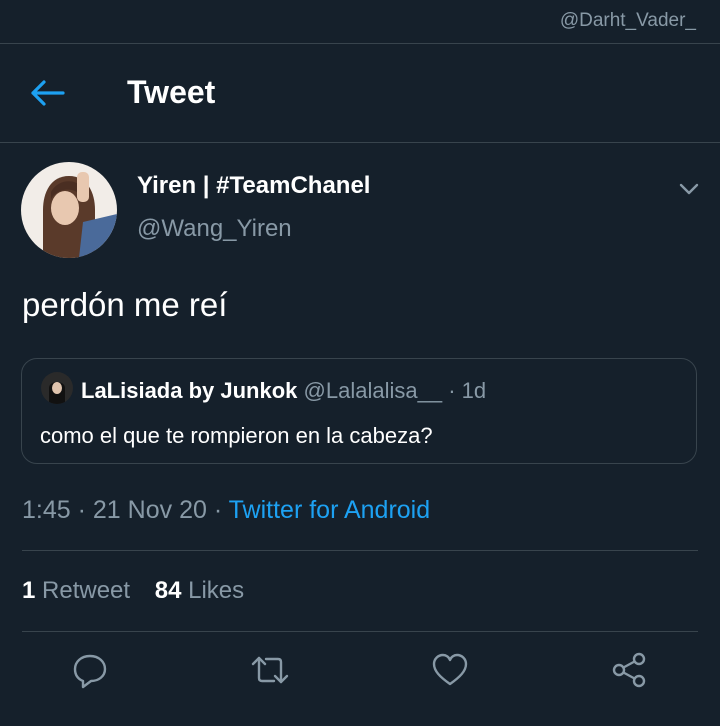  What do you see at coordinates (216, 590) in the screenshot?
I see `like-label: Likes` at bounding box center [216, 590].